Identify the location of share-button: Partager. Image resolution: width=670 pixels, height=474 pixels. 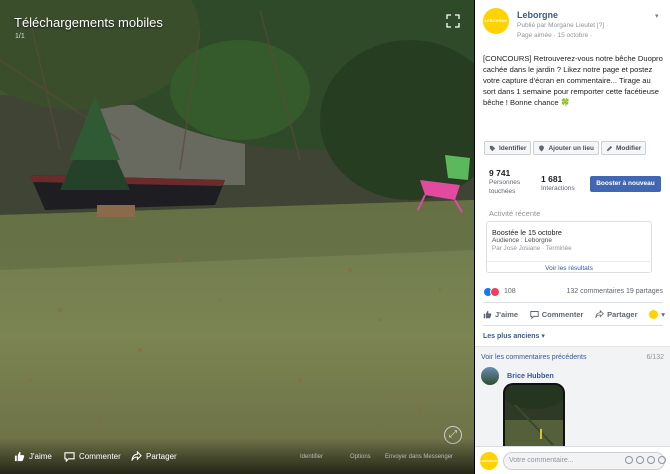
(616, 314).